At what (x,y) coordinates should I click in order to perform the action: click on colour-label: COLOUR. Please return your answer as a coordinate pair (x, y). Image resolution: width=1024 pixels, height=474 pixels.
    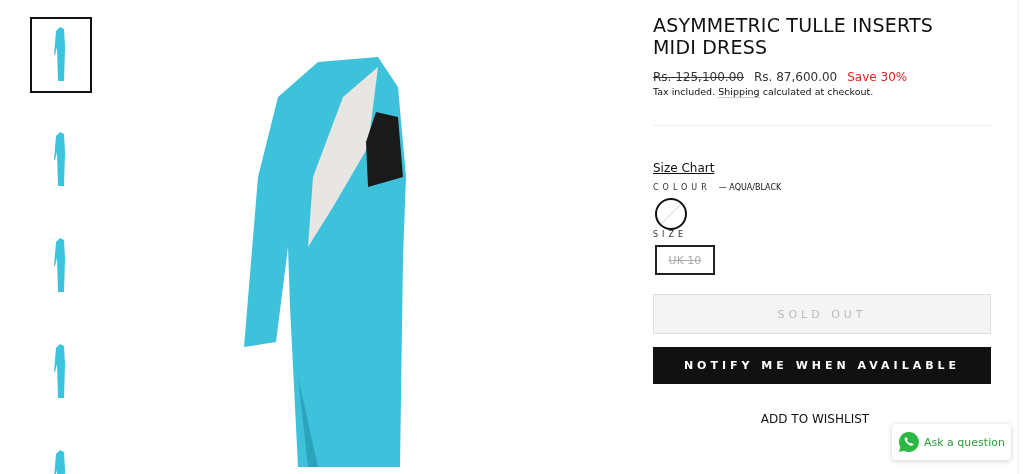
    Looking at the image, I should click on (682, 187).